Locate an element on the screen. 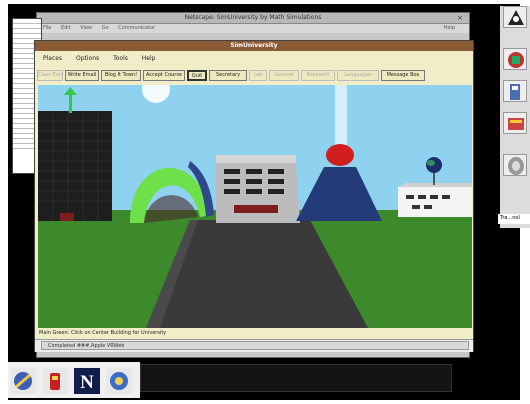 The width and height of the screenshot is (530, 404). quicktime-icon is located at coordinates (119, 381).